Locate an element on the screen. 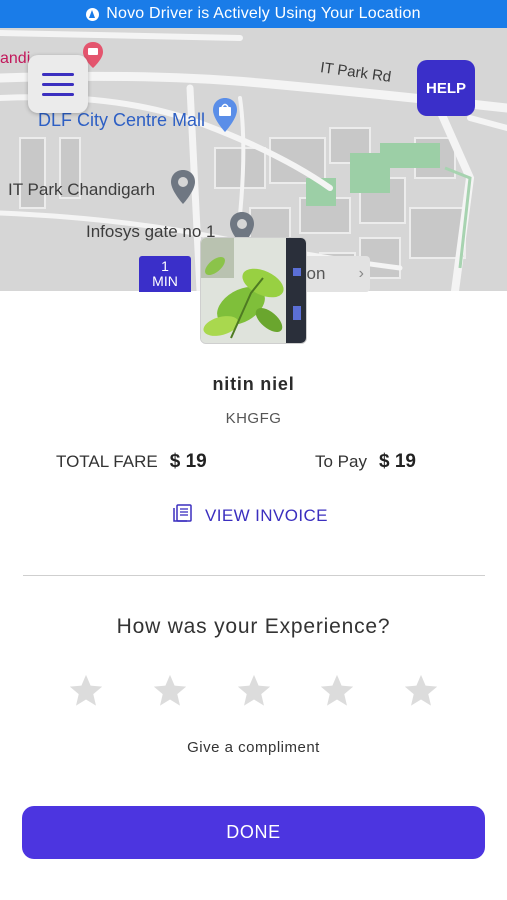  hamburger-menu-icon is located at coordinates (58, 74).